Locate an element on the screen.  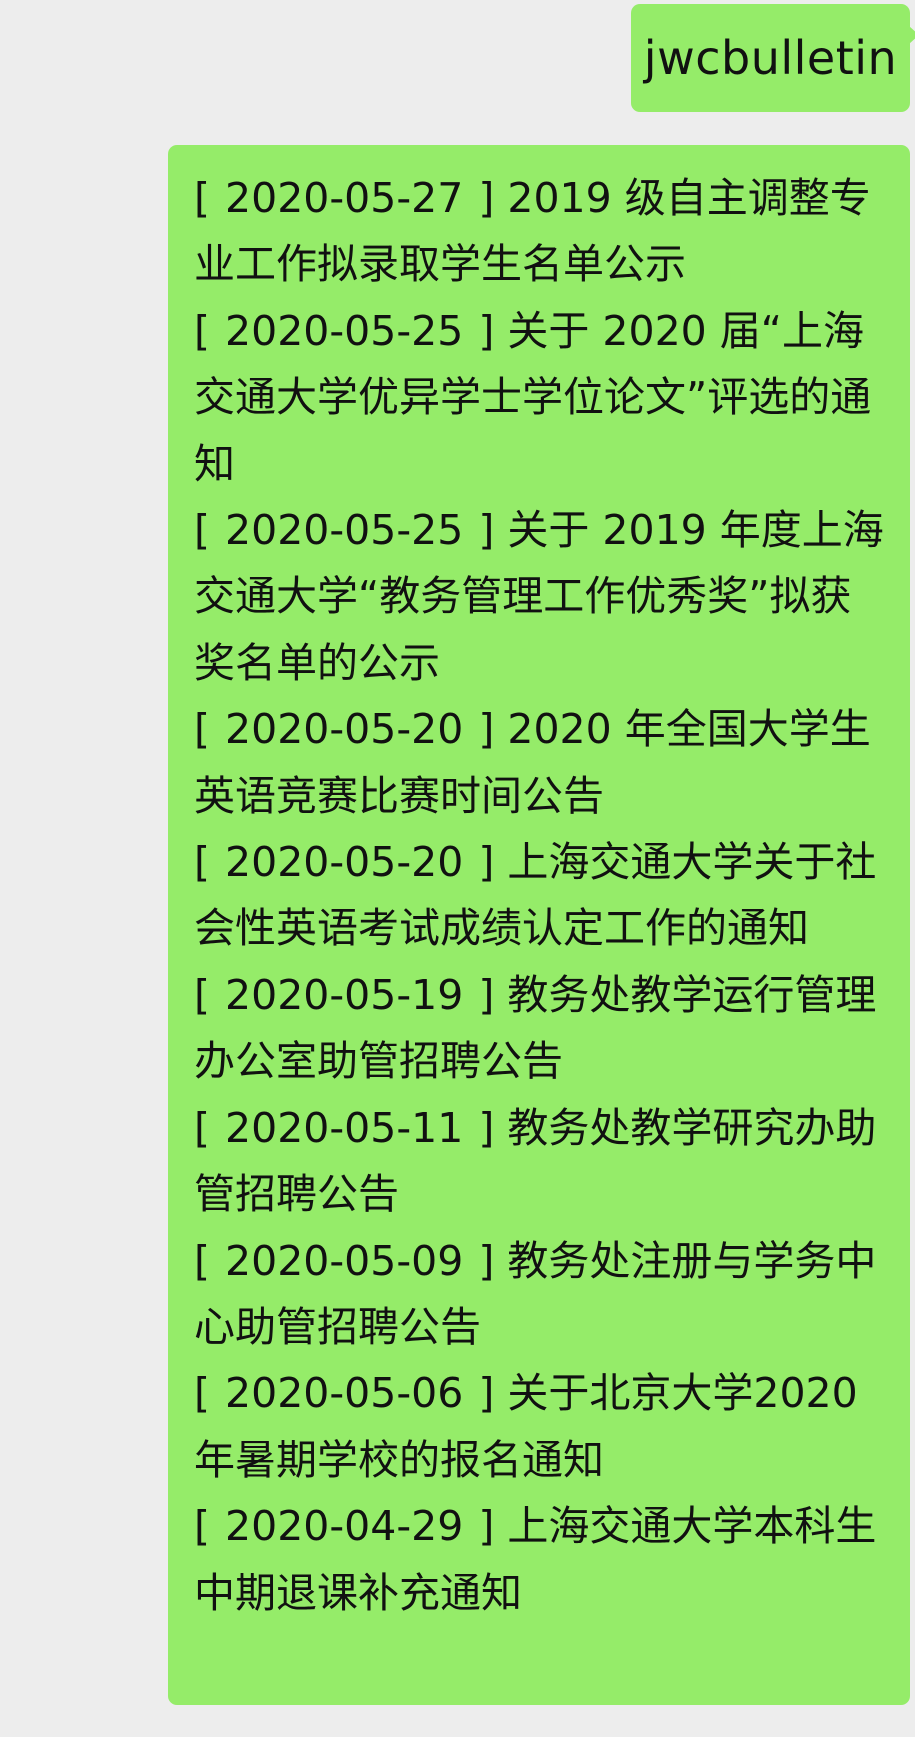
bulletin-item: [ 2020-05-20 ] 上海交通大学关于社会性英语考试成绩认定工作的通知 is located at coordinates (542, 895).